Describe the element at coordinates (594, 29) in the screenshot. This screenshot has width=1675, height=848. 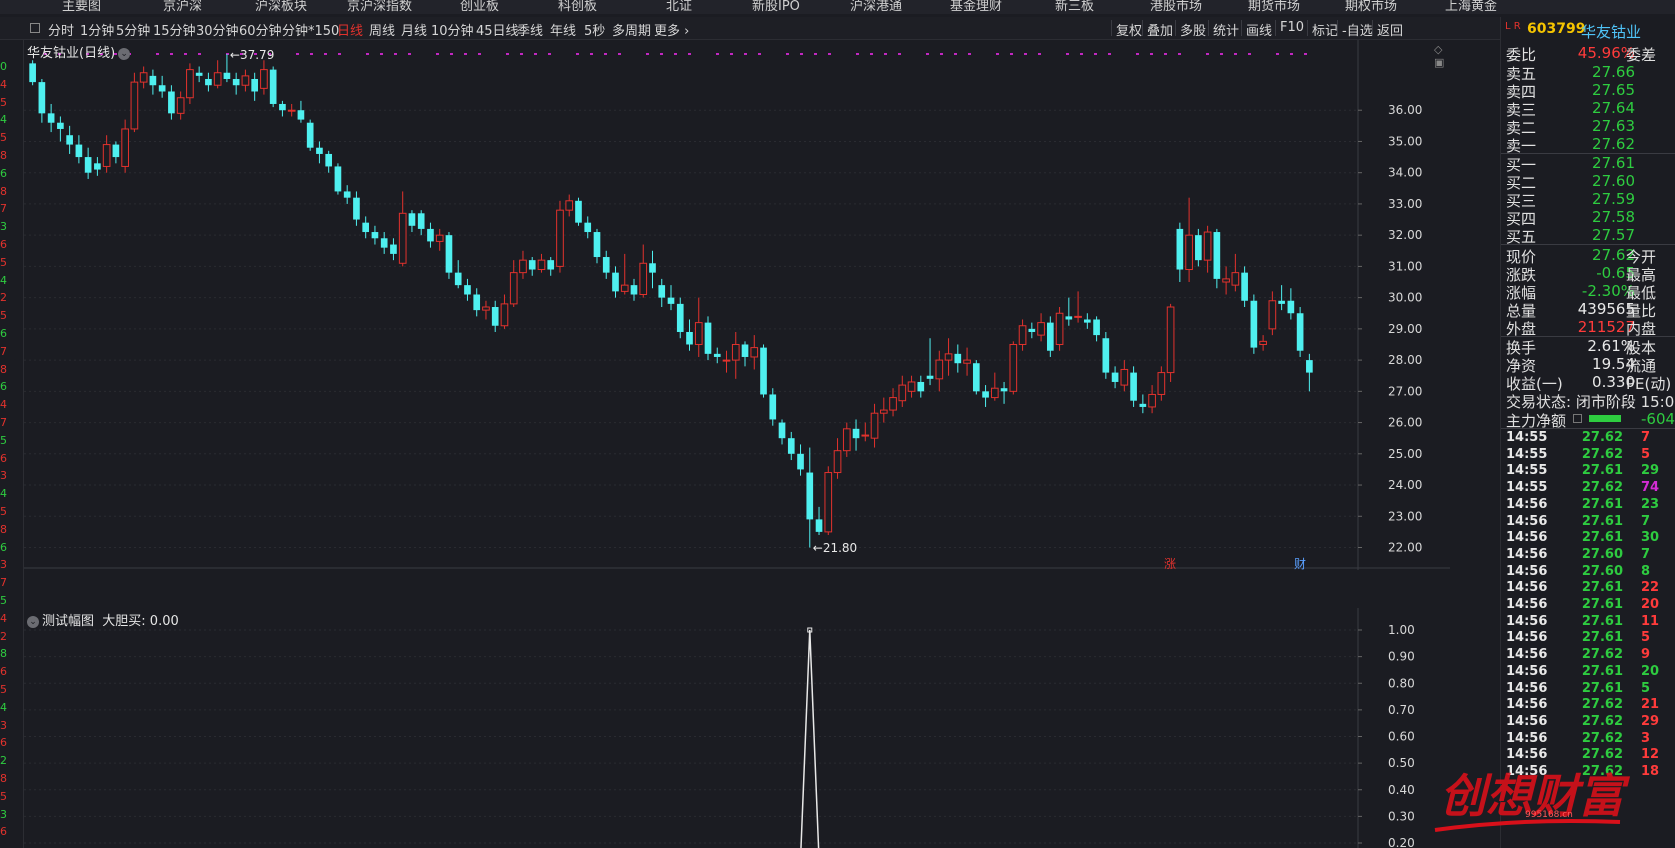
I see `period-tab: 5秒` at that location.